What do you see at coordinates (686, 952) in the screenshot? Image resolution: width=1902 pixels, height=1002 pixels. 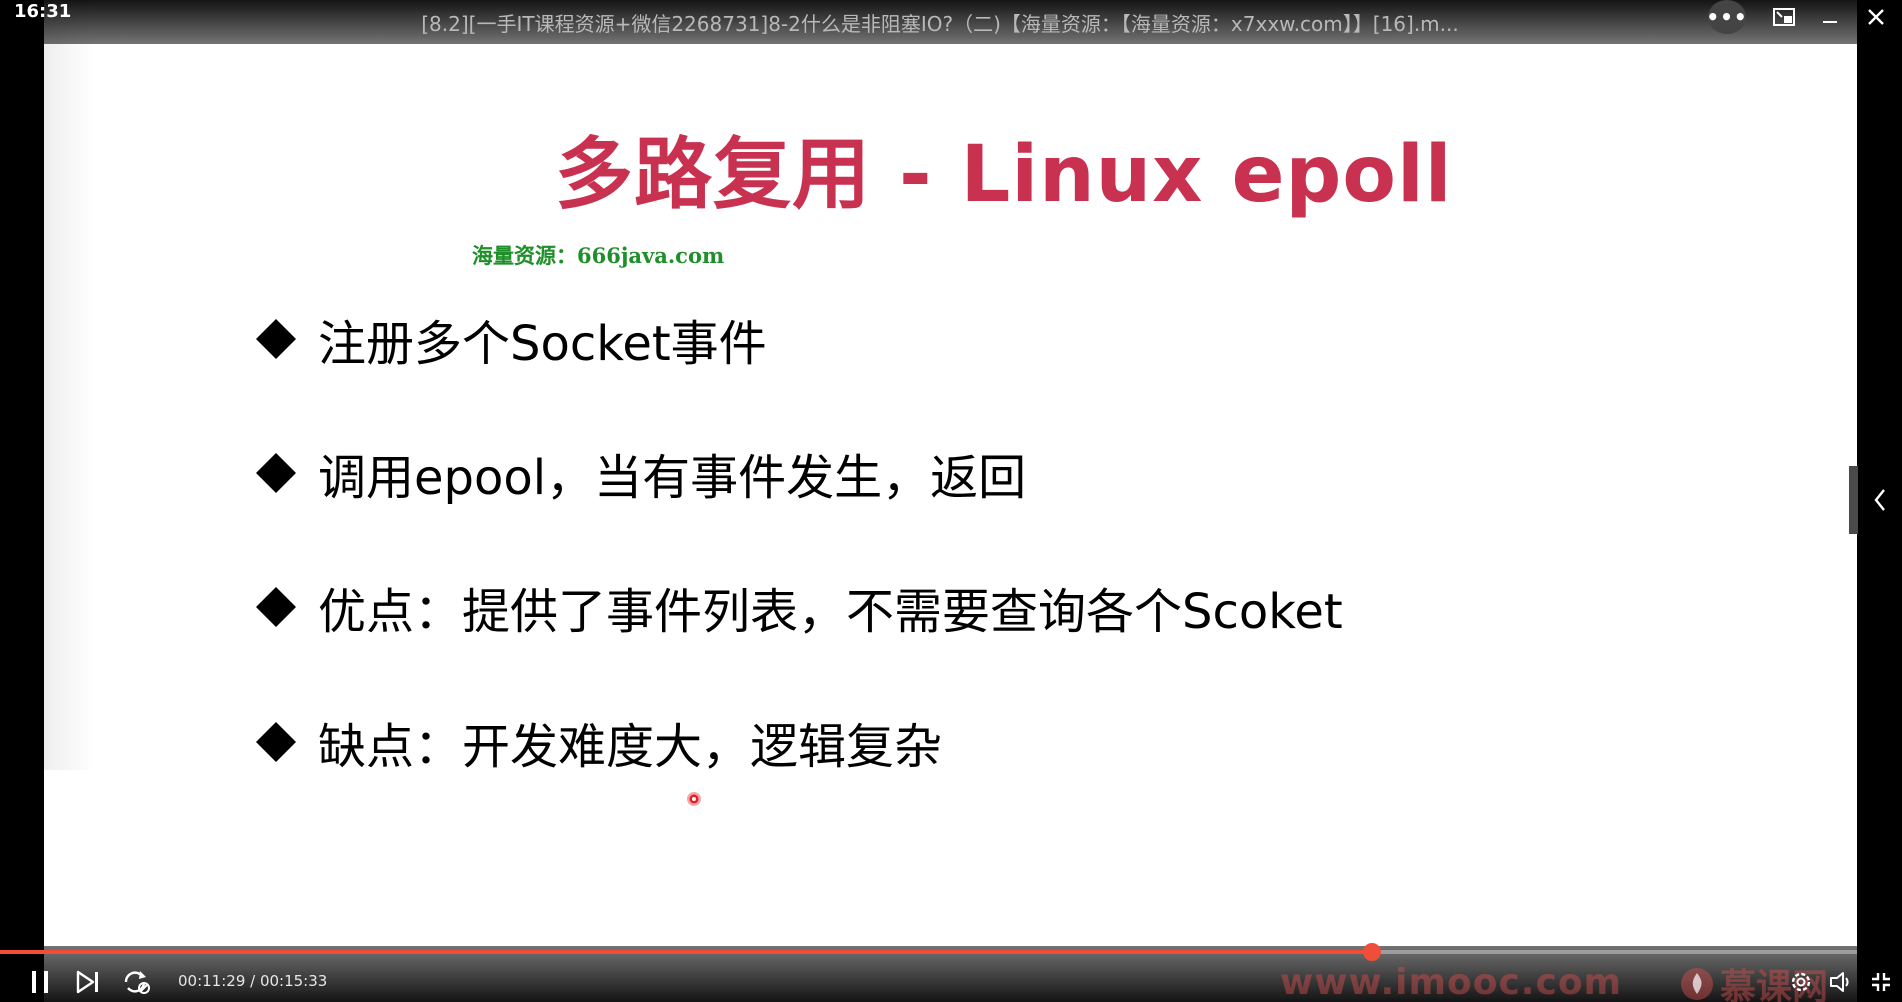 I see `progress-played` at bounding box center [686, 952].